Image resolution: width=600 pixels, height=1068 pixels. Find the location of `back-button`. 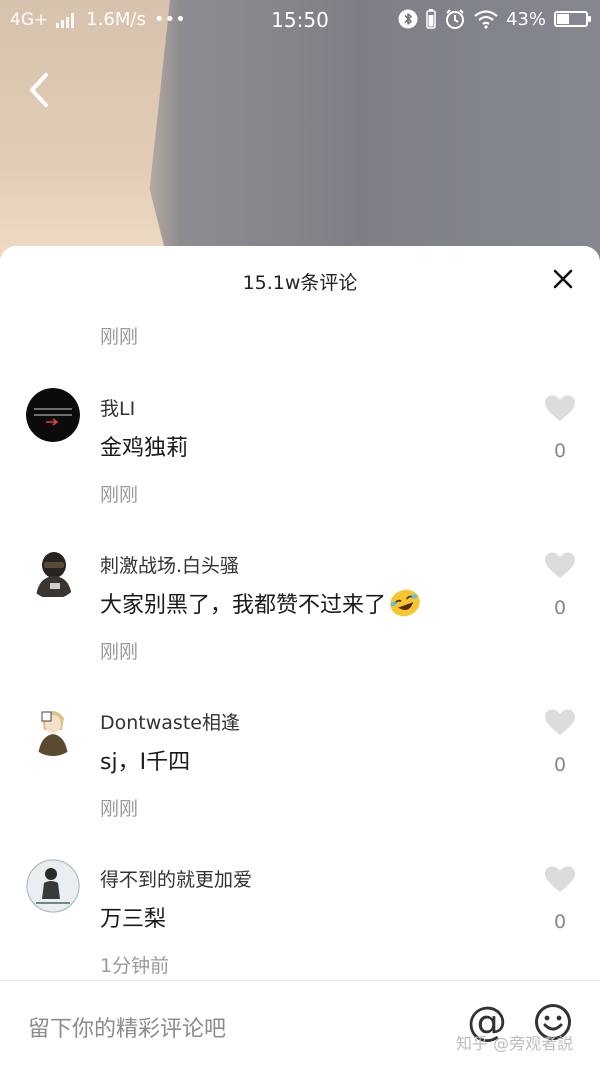

back-button is located at coordinates (39, 90).